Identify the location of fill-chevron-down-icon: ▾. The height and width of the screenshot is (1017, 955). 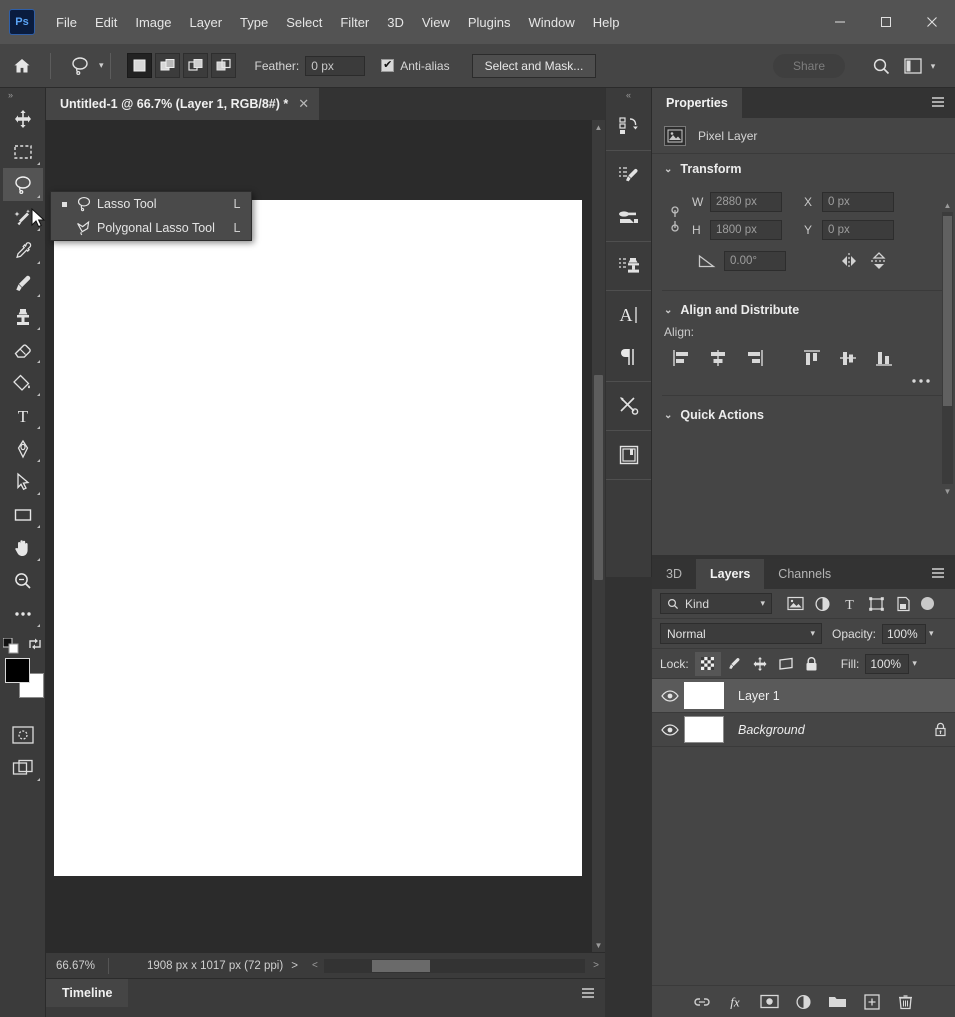
(914, 663).